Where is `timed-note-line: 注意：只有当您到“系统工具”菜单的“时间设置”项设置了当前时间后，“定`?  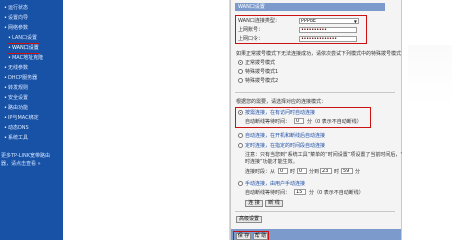 timed-note-line: 注意：只有当您到“系统工具”菜单的“时间设置”项设置了当前时间后，“定 is located at coordinates (326, 155).